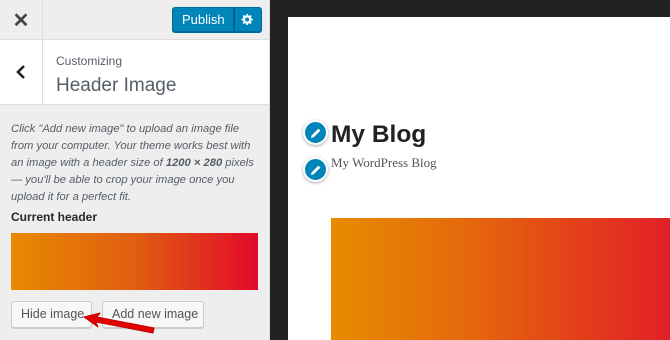 The width and height of the screenshot is (670, 340). I want to click on current-header-thumbnail, so click(134, 261).